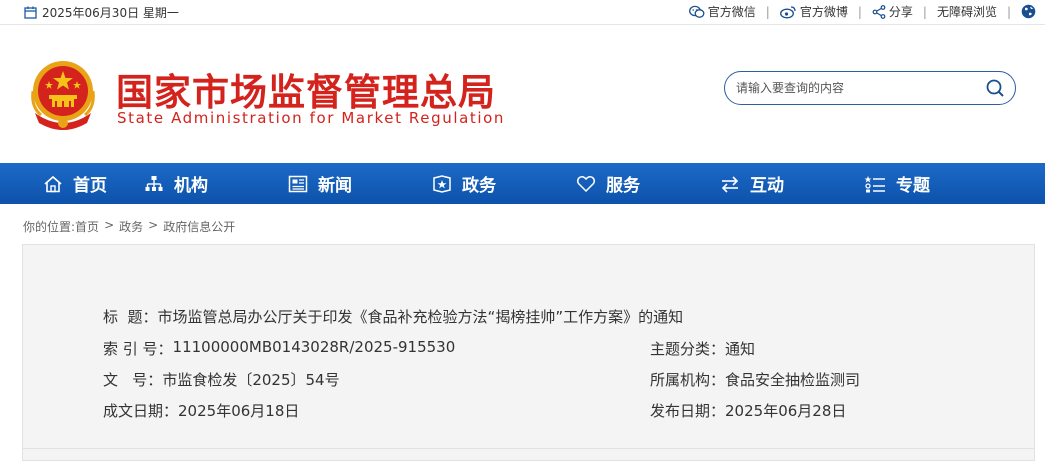 The height and width of the screenshot is (461, 1045). I want to click on title-value: 市场监管总局办公厅关于印发《食品补充检验方法“揭榜挂帅”工作方案》的通知, so click(420, 317).